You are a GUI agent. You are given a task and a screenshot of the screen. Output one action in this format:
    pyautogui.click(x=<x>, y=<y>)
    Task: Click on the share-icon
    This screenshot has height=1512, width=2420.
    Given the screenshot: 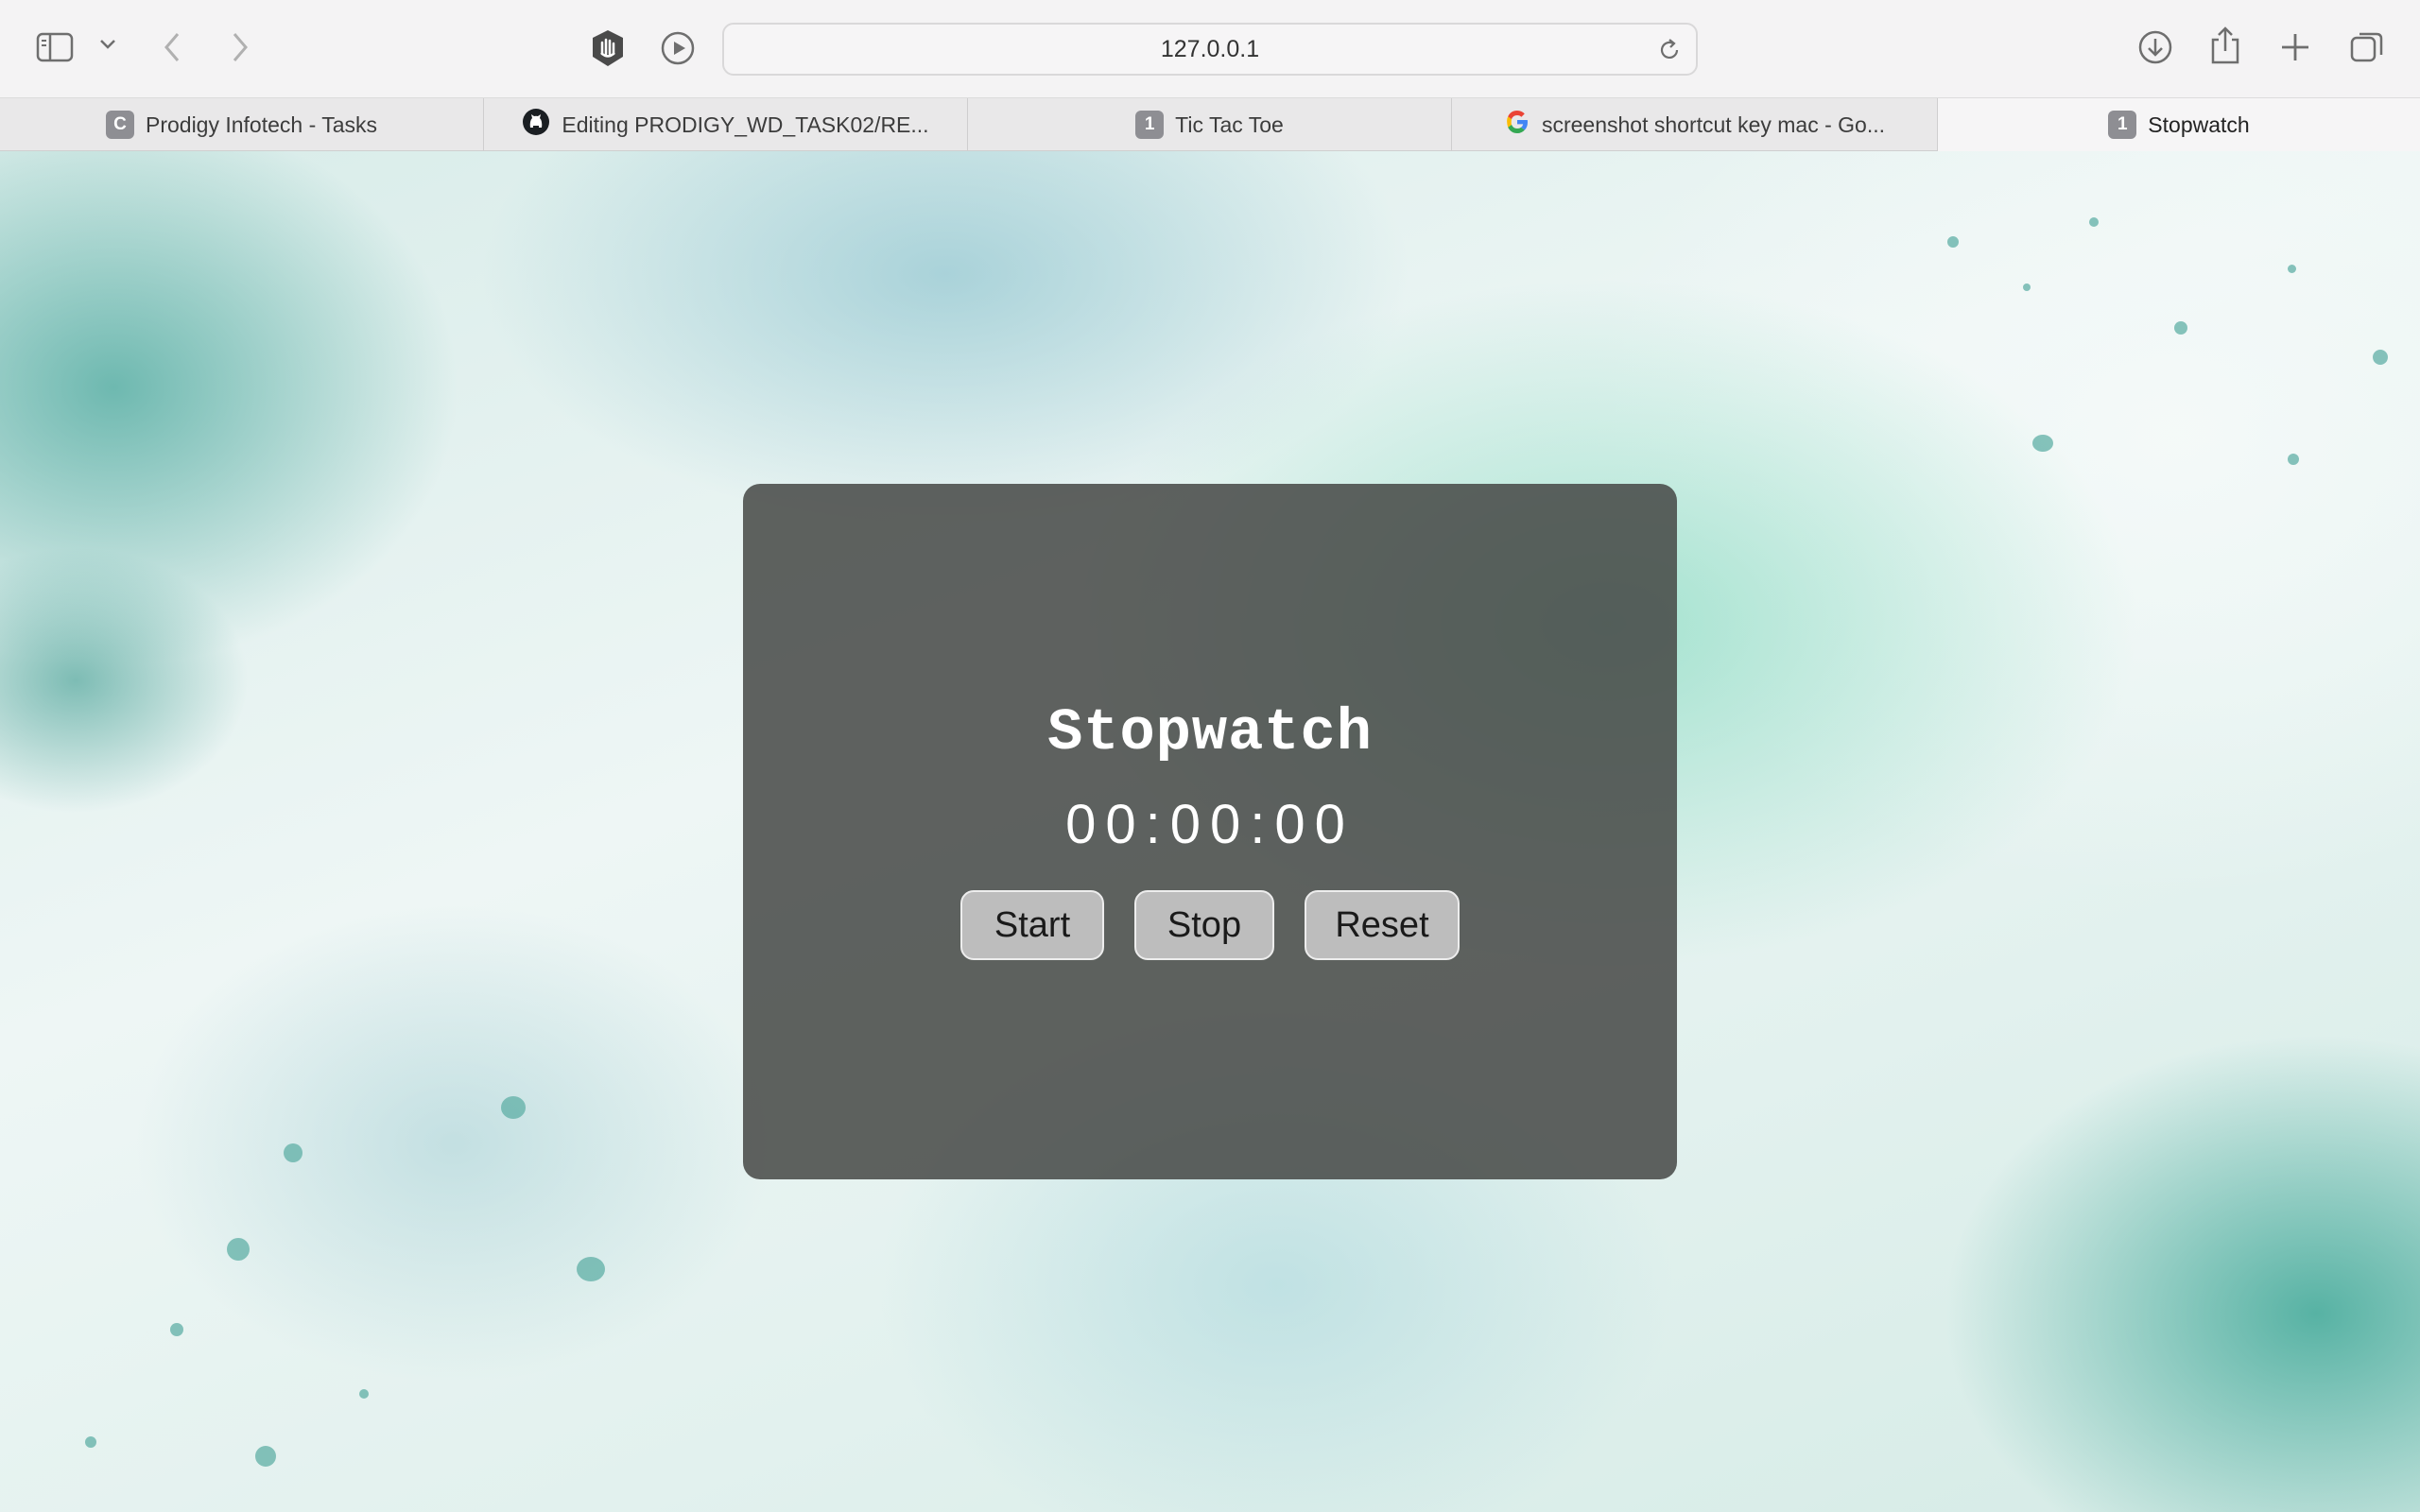 What is the action you would take?
    pyautogui.click(x=2225, y=45)
    